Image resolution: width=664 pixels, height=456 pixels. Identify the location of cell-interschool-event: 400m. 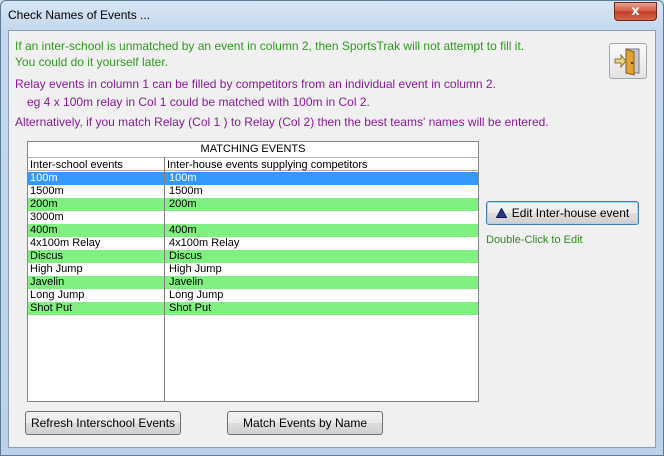
(44, 230).